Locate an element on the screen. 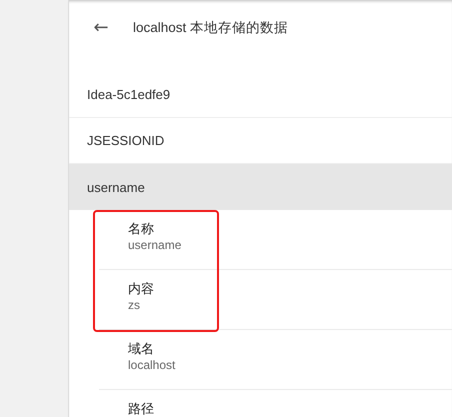 Image resolution: width=452 pixels, height=417 pixels. storage-item: Idea-5c1edfe9 is located at coordinates (260, 95).